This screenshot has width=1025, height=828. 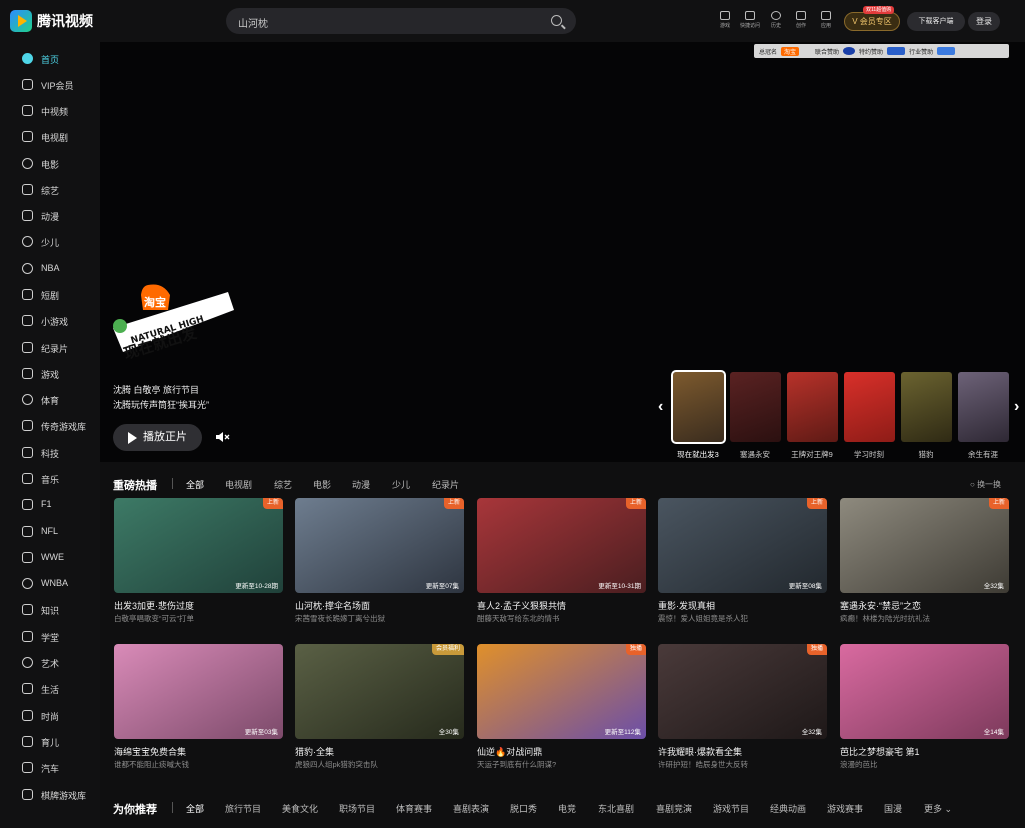 I want to click on sidebar-item-wwe: WWE, so click(x=50, y=558).